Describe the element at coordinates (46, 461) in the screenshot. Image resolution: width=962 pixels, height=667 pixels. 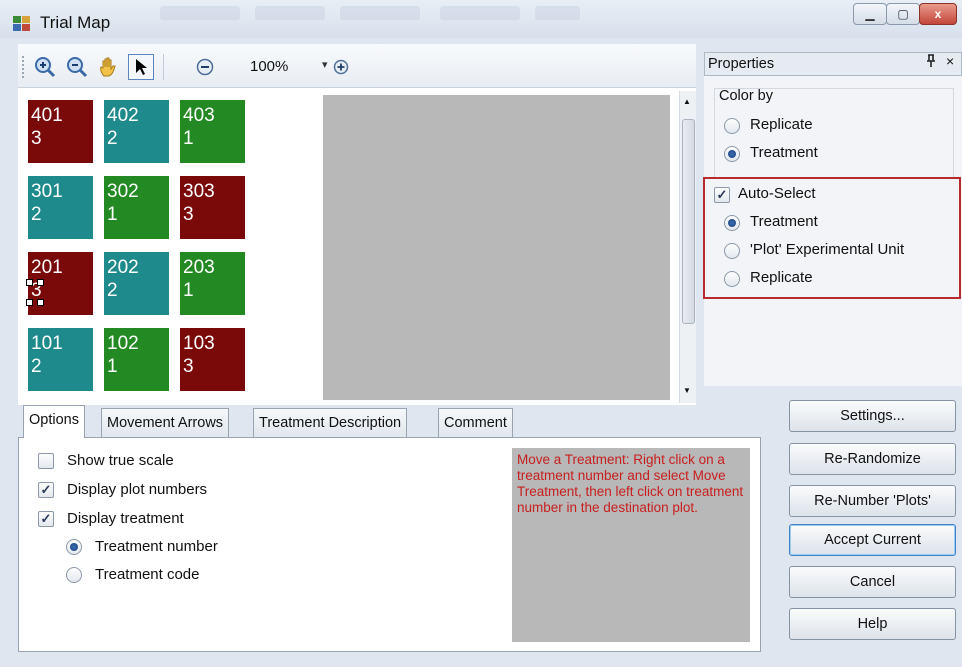
I see `show-true-scale-checkbox` at that location.